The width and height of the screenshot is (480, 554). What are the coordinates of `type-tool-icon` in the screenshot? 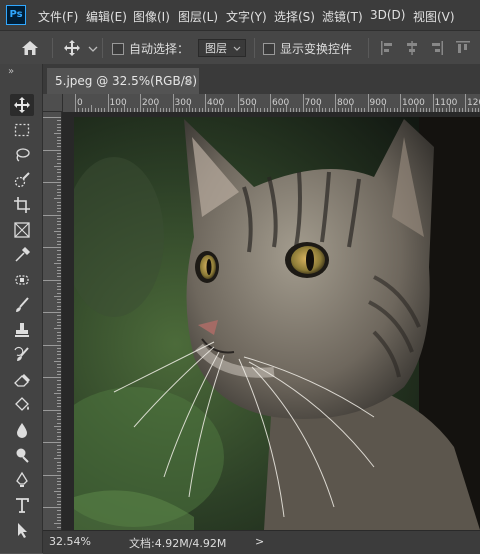 It's located at (22, 505).